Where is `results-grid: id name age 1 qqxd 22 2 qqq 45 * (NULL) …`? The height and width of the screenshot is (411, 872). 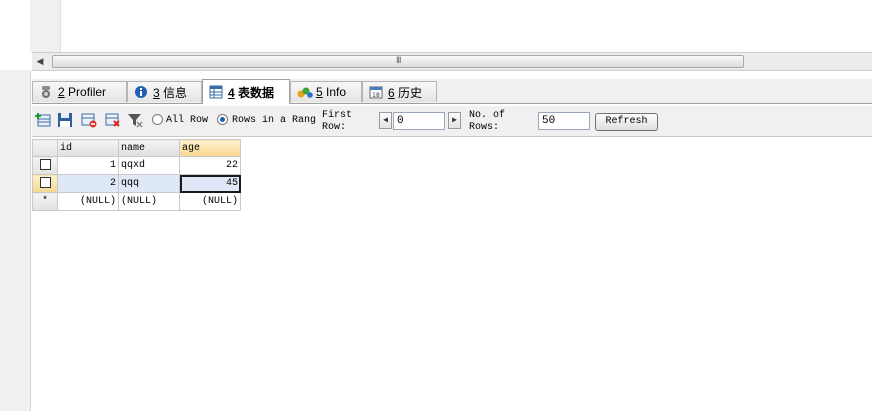 results-grid: id name age 1 qqxd 22 2 qqq 45 * (NULL) … is located at coordinates (136, 175).